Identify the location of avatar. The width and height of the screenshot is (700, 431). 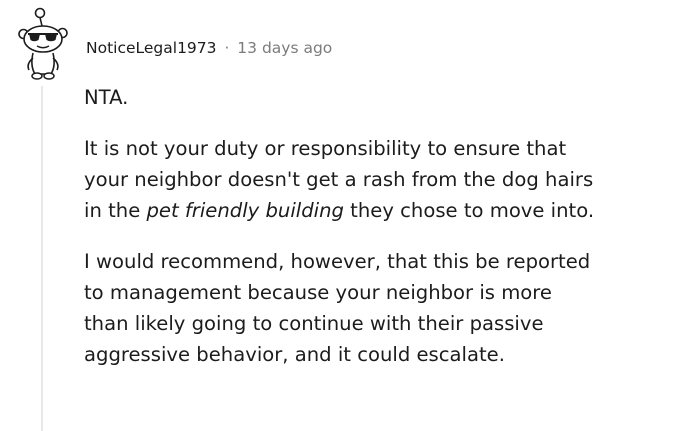
(44, 44).